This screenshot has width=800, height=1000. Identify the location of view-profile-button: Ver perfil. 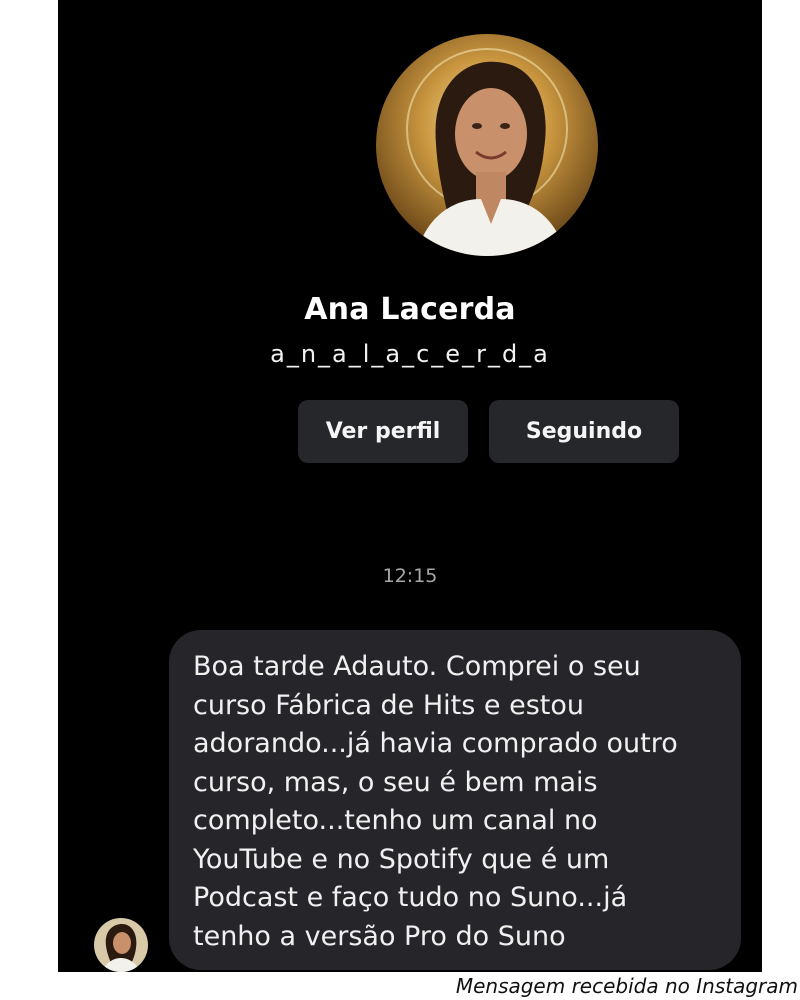
(383, 431).